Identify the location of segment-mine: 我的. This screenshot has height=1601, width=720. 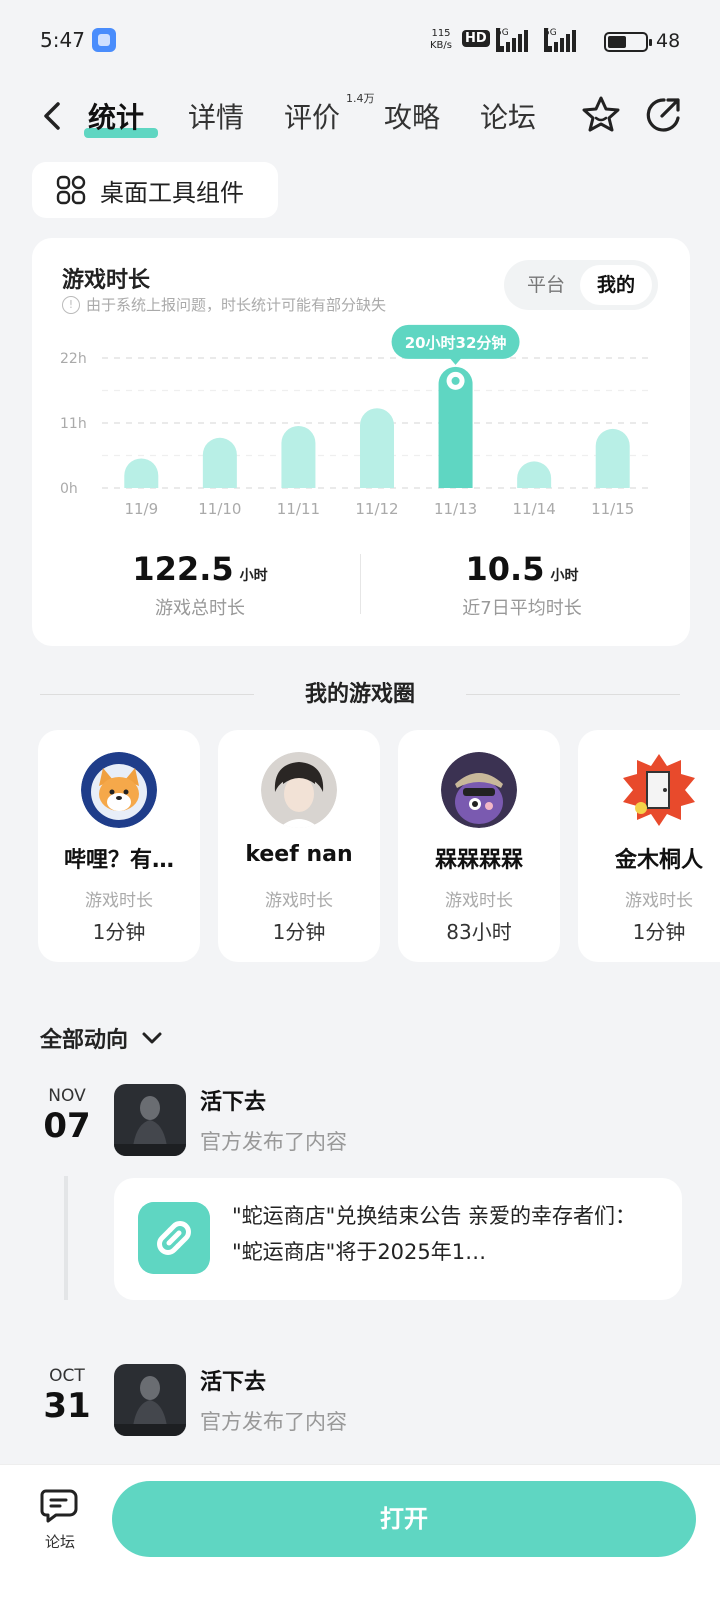
(616, 285).